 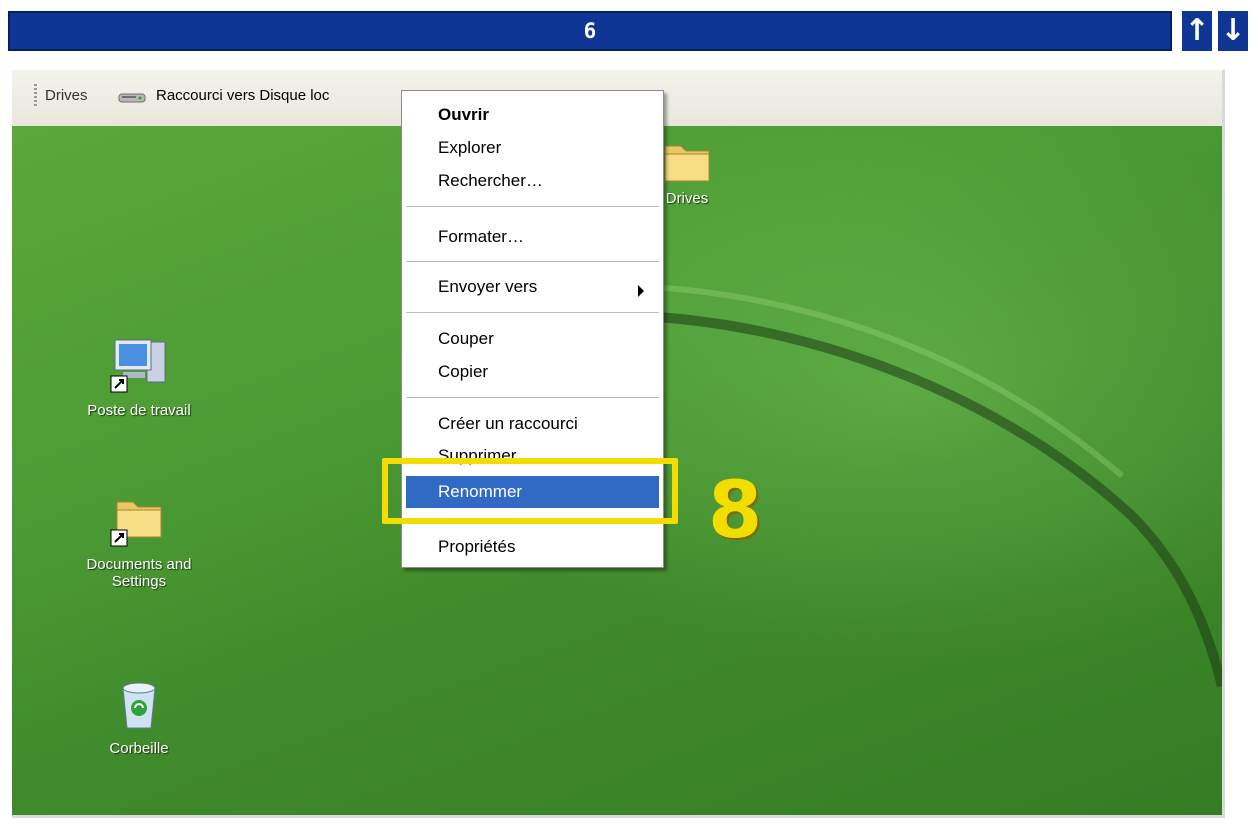 What do you see at coordinates (66, 95) in the screenshot?
I see `toolbar-drives-link: Drives` at bounding box center [66, 95].